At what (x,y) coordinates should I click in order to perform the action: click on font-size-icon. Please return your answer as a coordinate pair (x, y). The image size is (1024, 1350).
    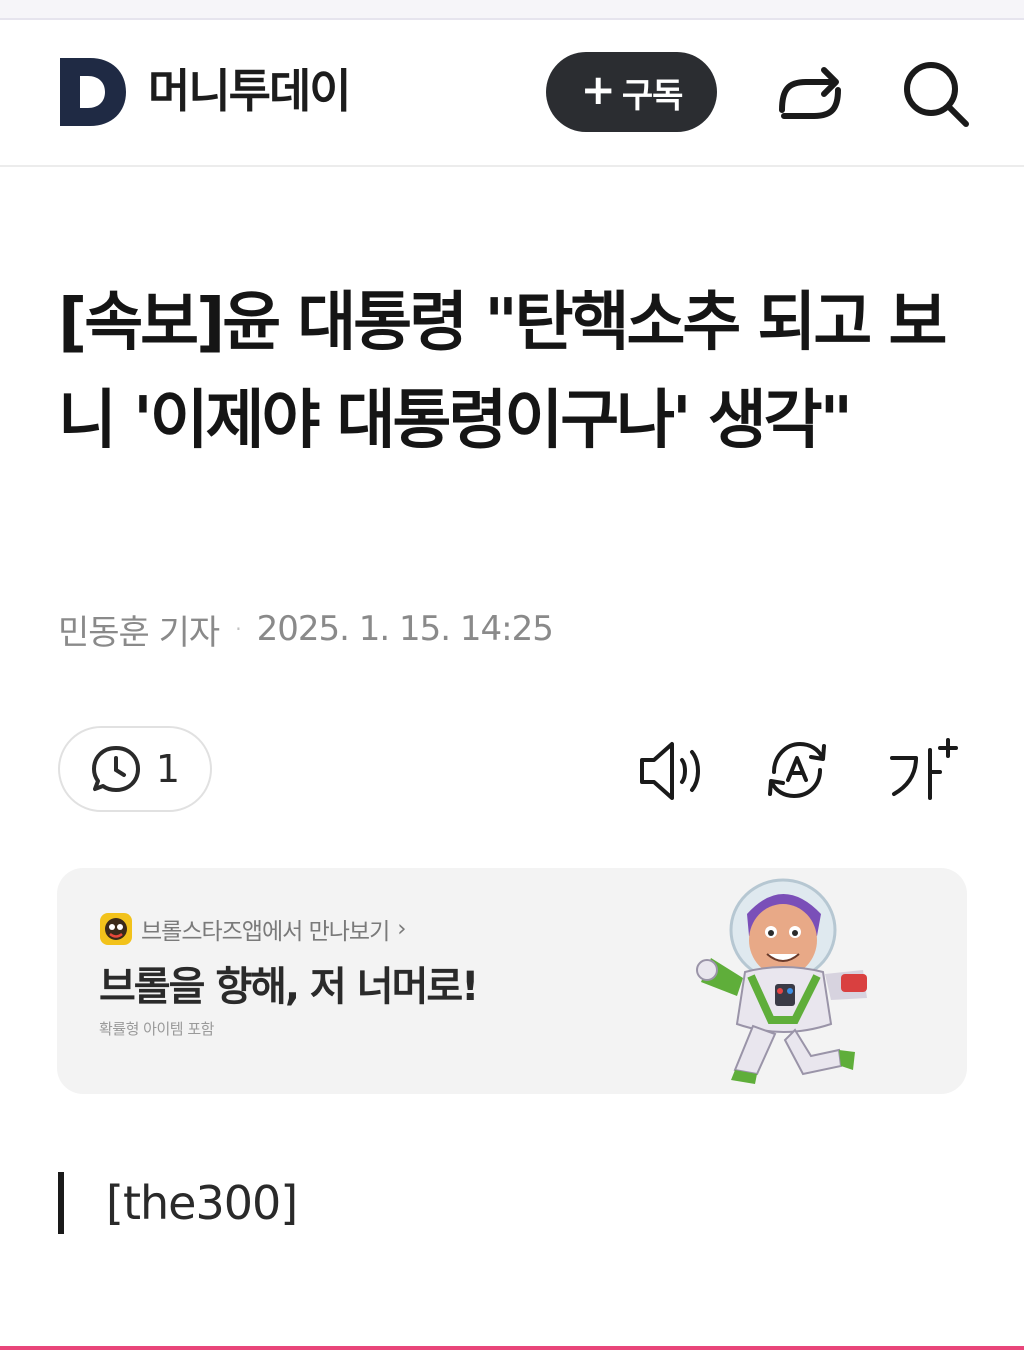
    Looking at the image, I should click on (924, 770).